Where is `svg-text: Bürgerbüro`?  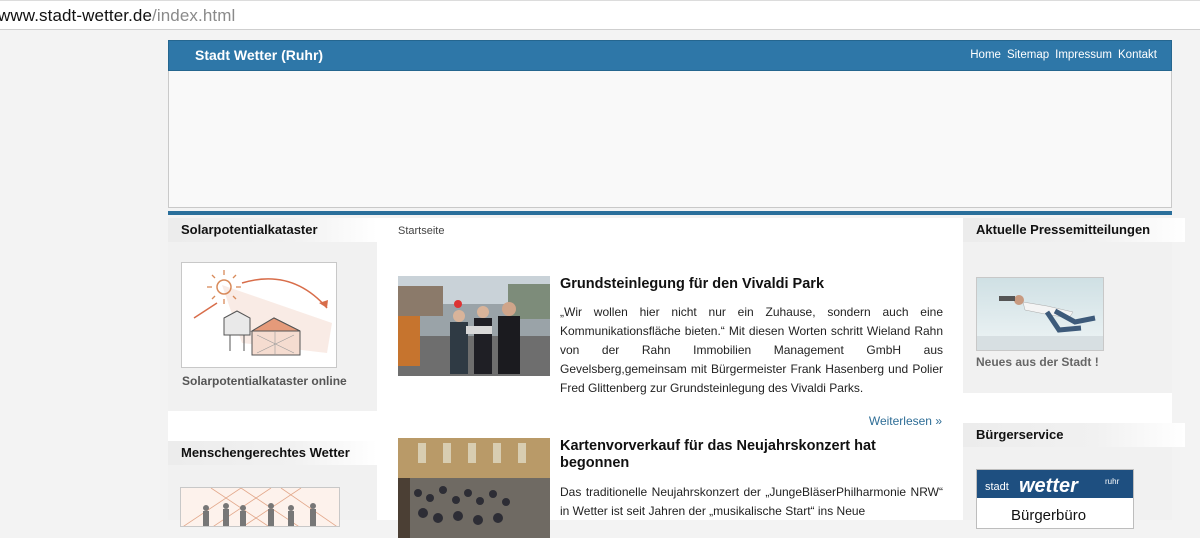
svg-text: Bürgerbüro is located at coordinates (1048, 515).